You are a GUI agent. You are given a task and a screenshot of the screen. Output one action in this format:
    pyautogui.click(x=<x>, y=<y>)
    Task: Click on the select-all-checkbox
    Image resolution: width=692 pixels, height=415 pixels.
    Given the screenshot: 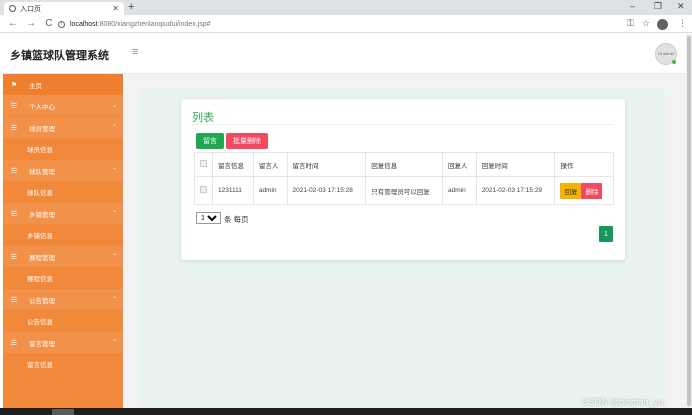 What is the action you would take?
    pyautogui.click(x=203, y=163)
    